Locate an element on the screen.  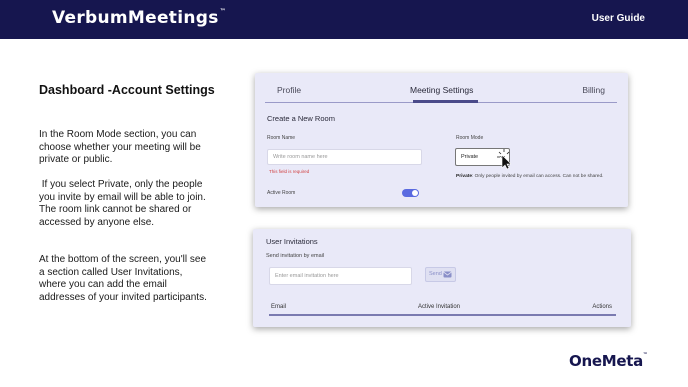
room-mode-value: Private is located at coordinates (470, 157).